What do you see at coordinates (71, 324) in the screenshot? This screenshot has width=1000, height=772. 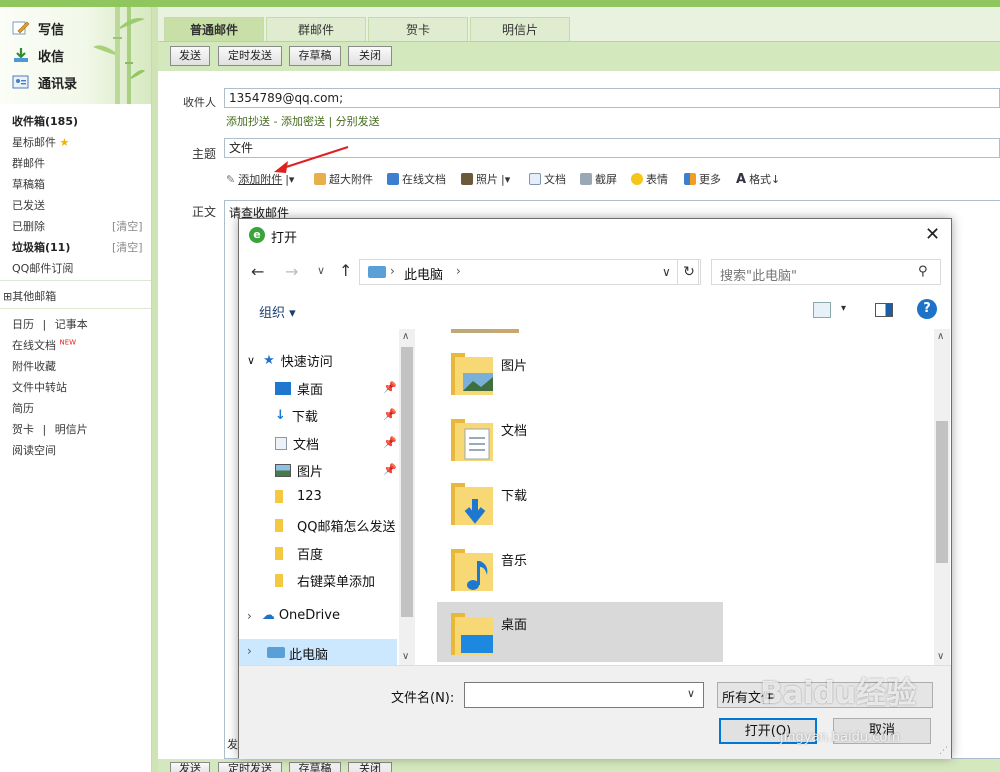 I see `notes-link: 记事本` at bounding box center [71, 324].